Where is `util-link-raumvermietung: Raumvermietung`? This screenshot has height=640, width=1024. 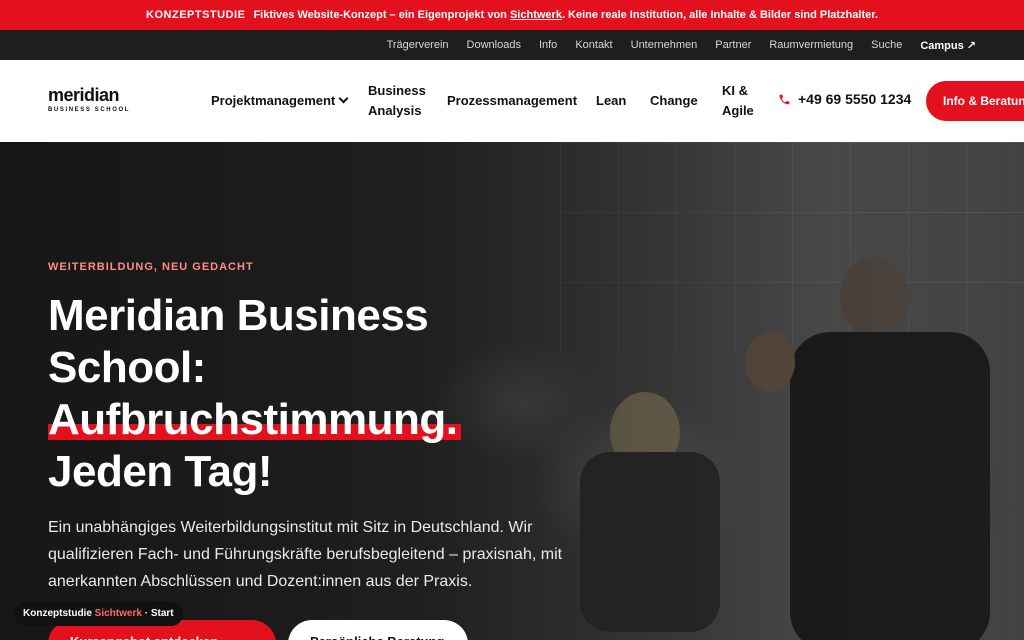
util-link-raumvermietung: Raumvermietung is located at coordinates (811, 45).